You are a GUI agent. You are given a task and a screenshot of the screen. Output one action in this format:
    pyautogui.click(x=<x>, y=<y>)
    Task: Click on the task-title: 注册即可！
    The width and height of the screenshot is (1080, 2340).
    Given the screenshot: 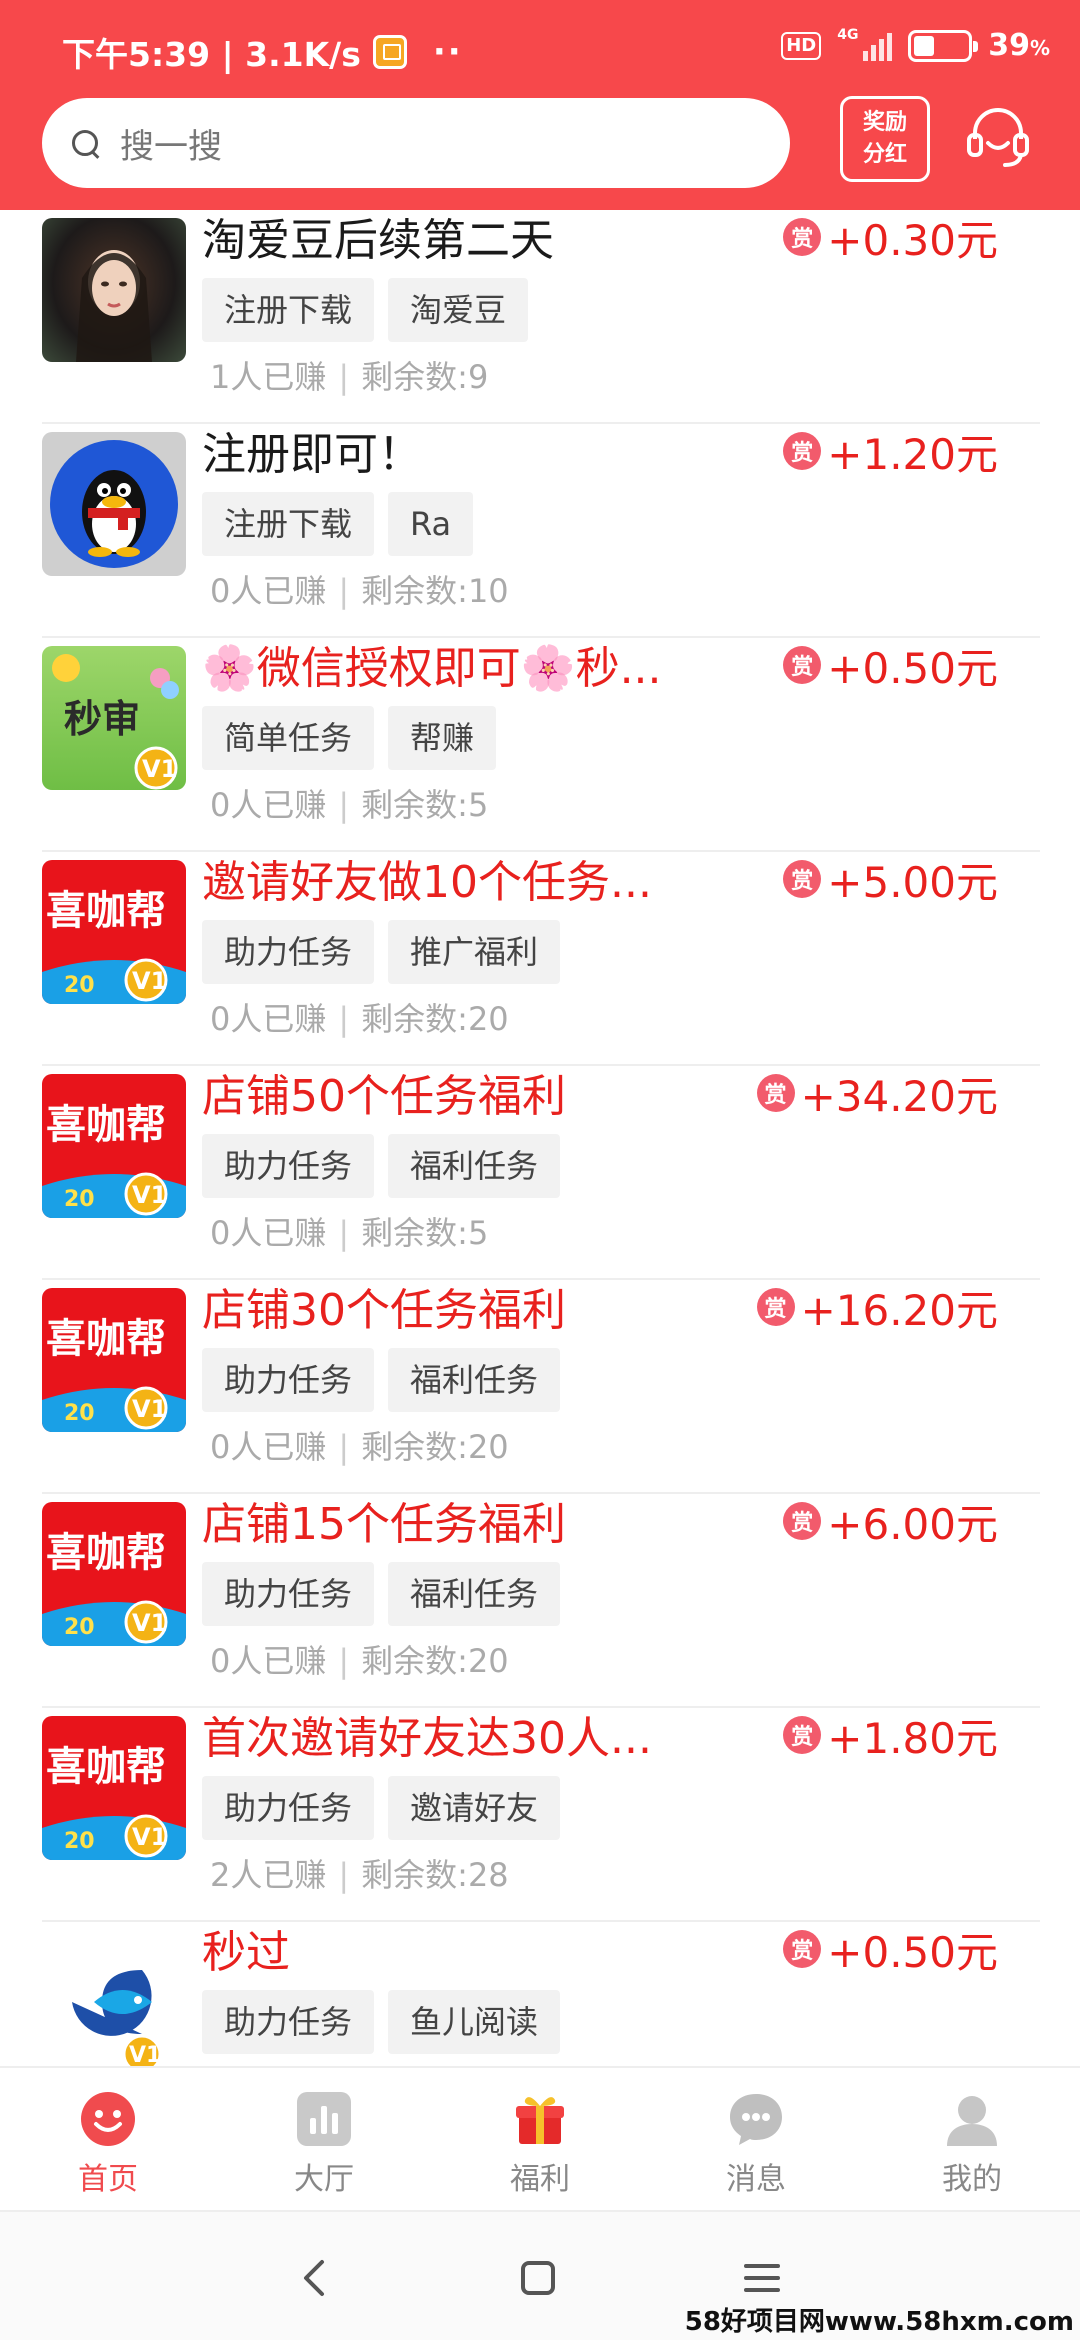 What is the action you would take?
    pyautogui.click(x=312, y=454)
    